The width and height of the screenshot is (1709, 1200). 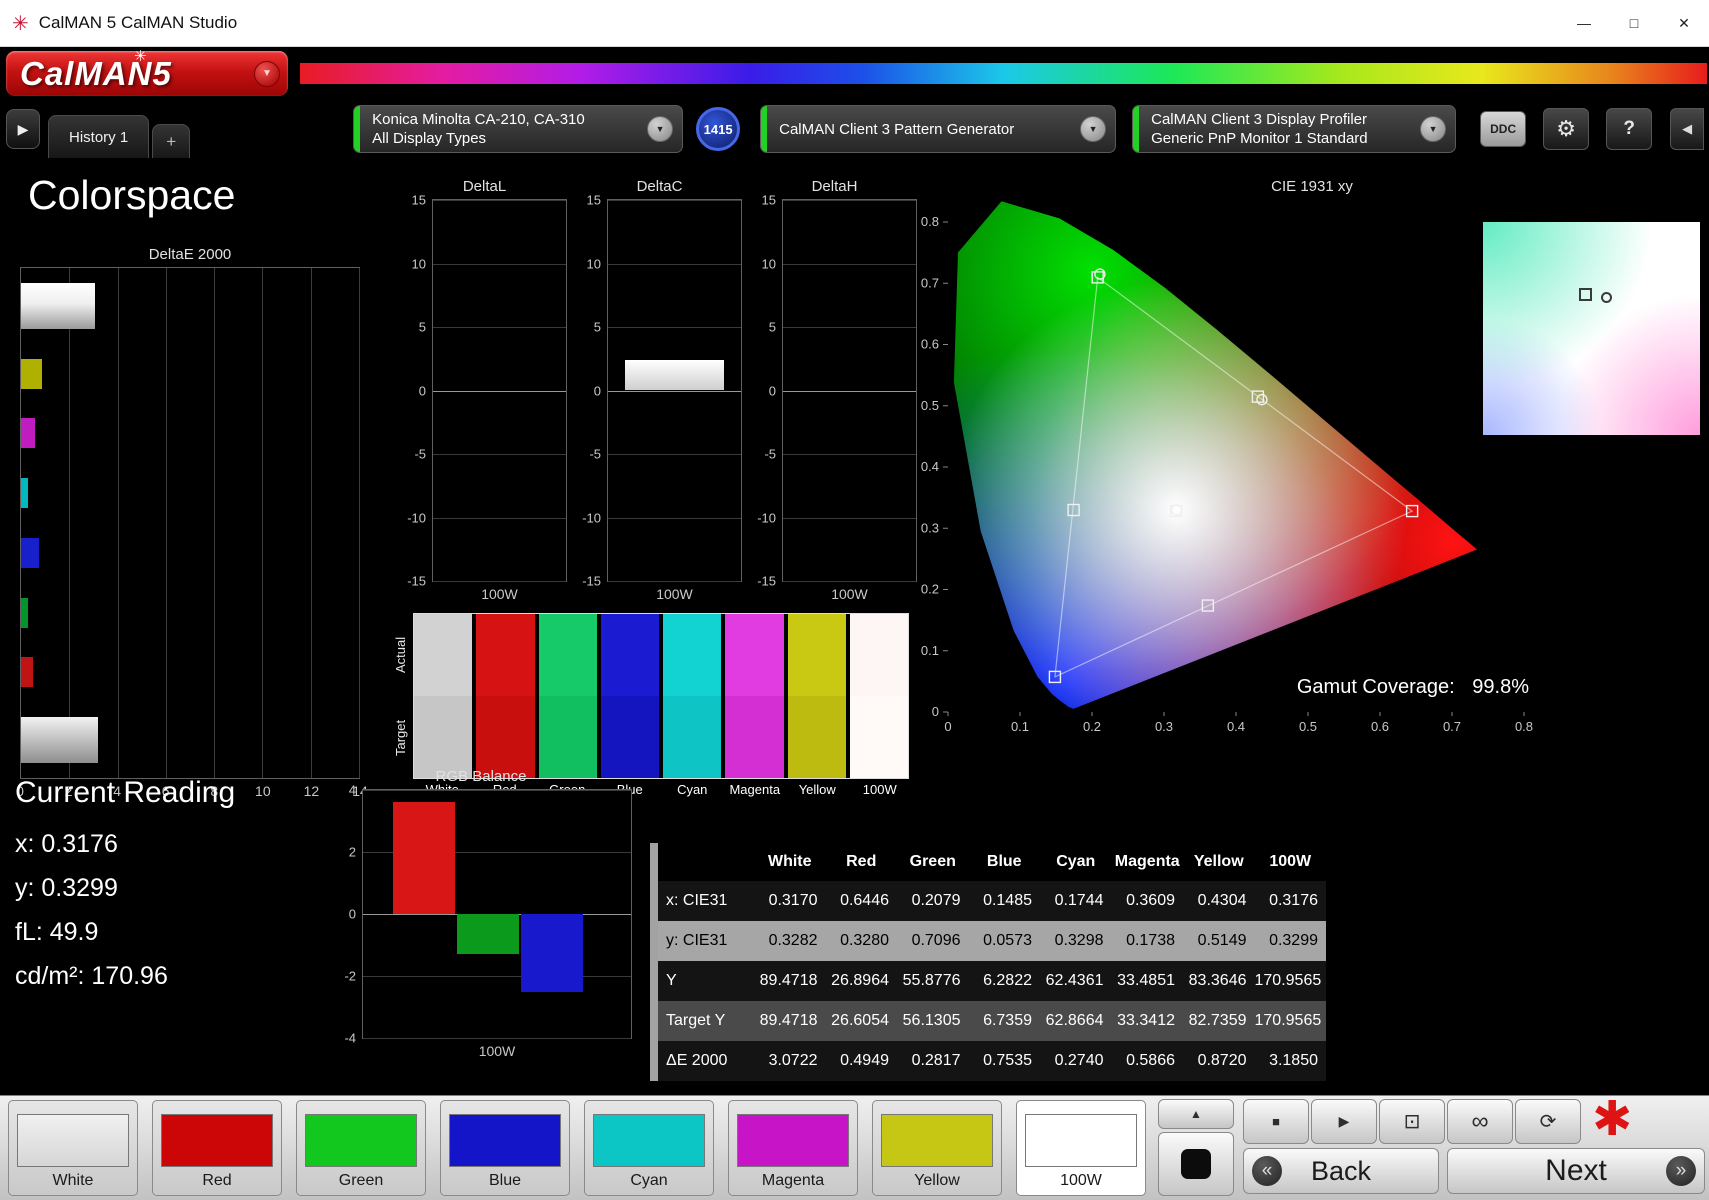 What do you see at coordinates (400, 737) in the screenshot?
I see `target-row-label: Target` at bounding box center [400, 737].